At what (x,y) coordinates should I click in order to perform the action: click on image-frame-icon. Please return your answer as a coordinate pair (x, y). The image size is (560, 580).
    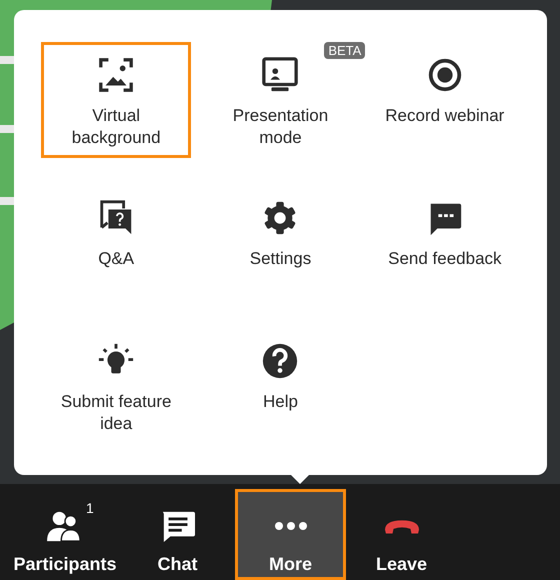
    Looking at the image, I should click on (116, 75).